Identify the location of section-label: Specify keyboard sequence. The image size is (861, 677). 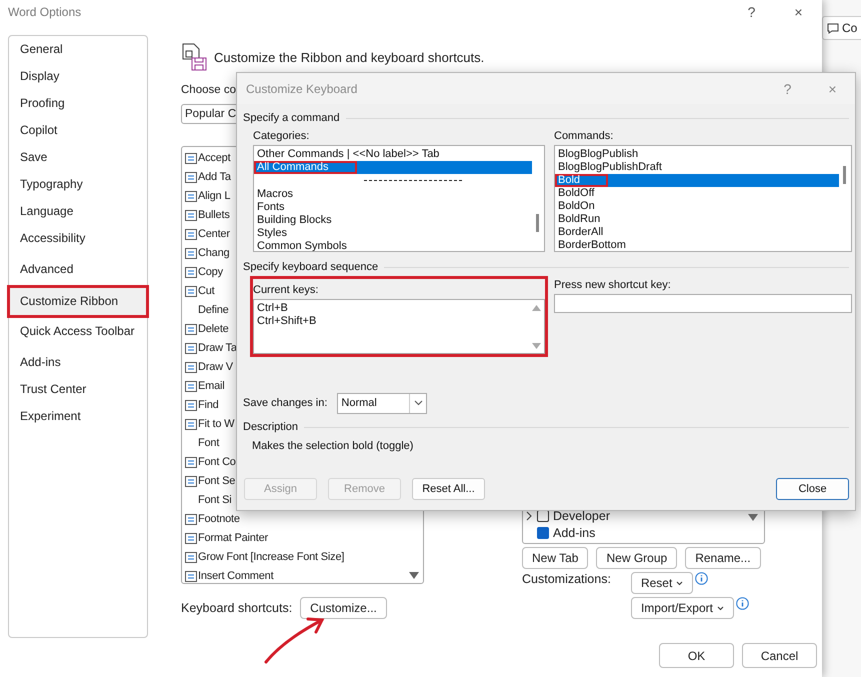
(310, 267).